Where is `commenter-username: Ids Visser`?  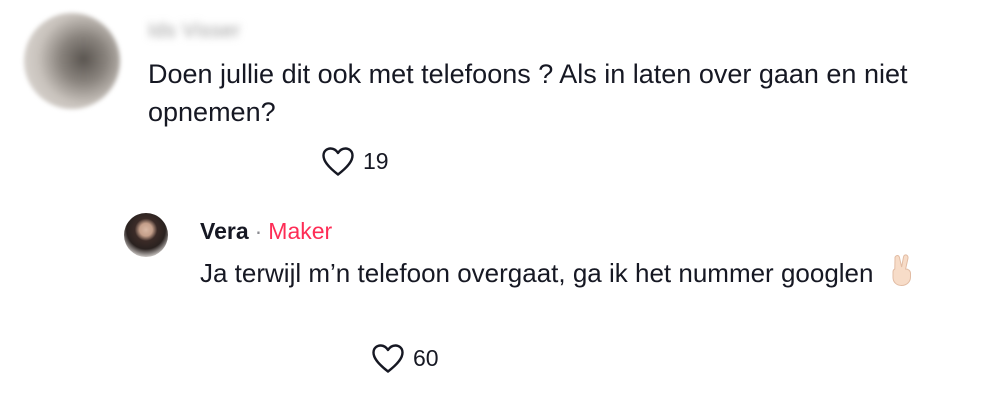 commenter-username: Ids Visser is located at coordinates (194, 31).